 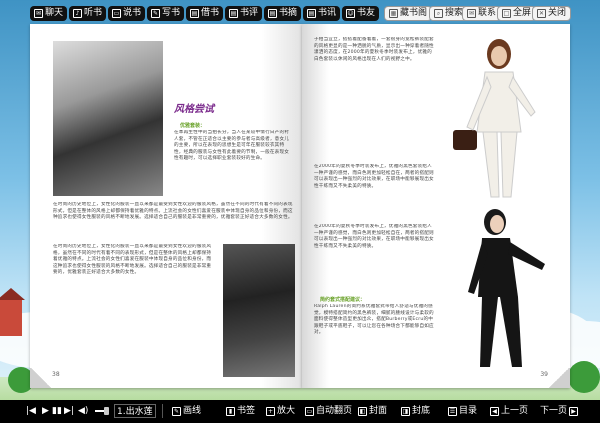 What do you see at coordinates (270, 411) in the screenshot?
I see `zoom-in-icon: +` at bounding box center [270, 411].